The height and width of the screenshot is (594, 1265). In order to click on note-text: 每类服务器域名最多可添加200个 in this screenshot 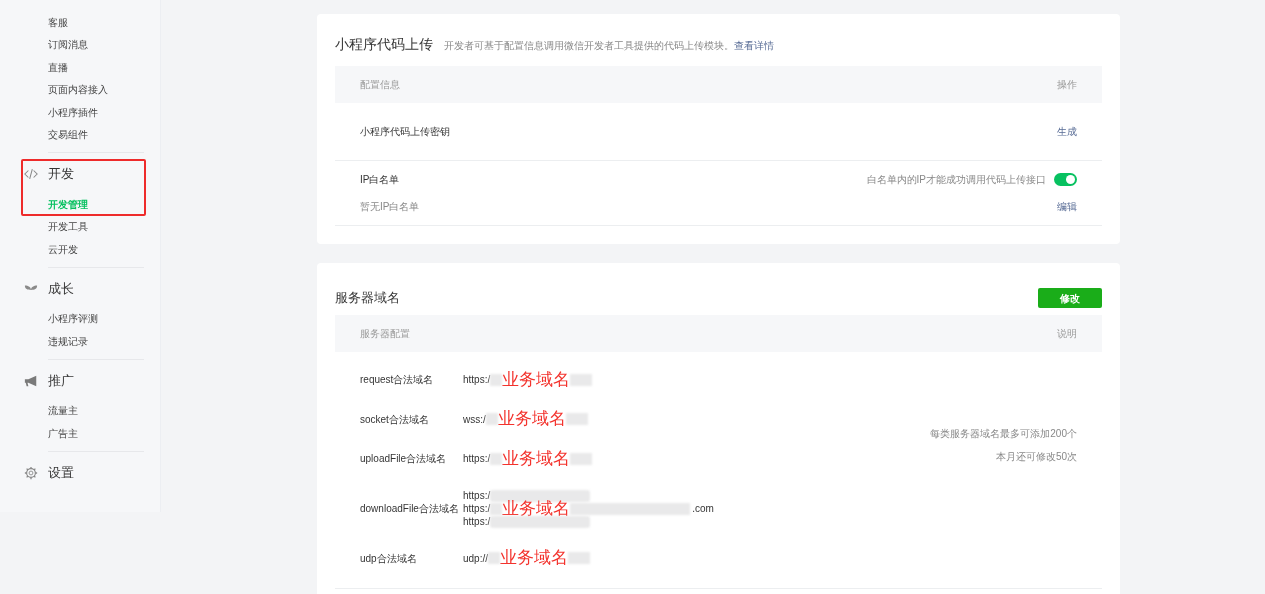, I will do `click(1003, 434)`.